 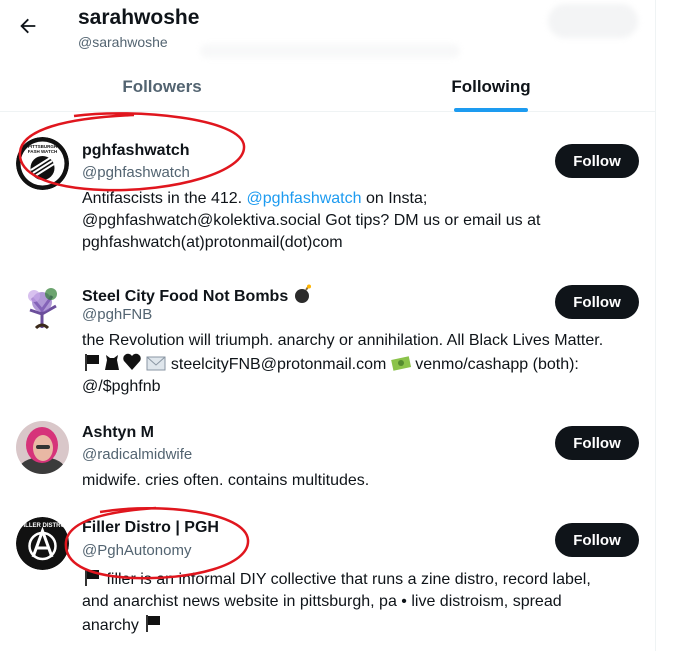 I want to click on tab-followers: Followers, so click(x=162, y=87).